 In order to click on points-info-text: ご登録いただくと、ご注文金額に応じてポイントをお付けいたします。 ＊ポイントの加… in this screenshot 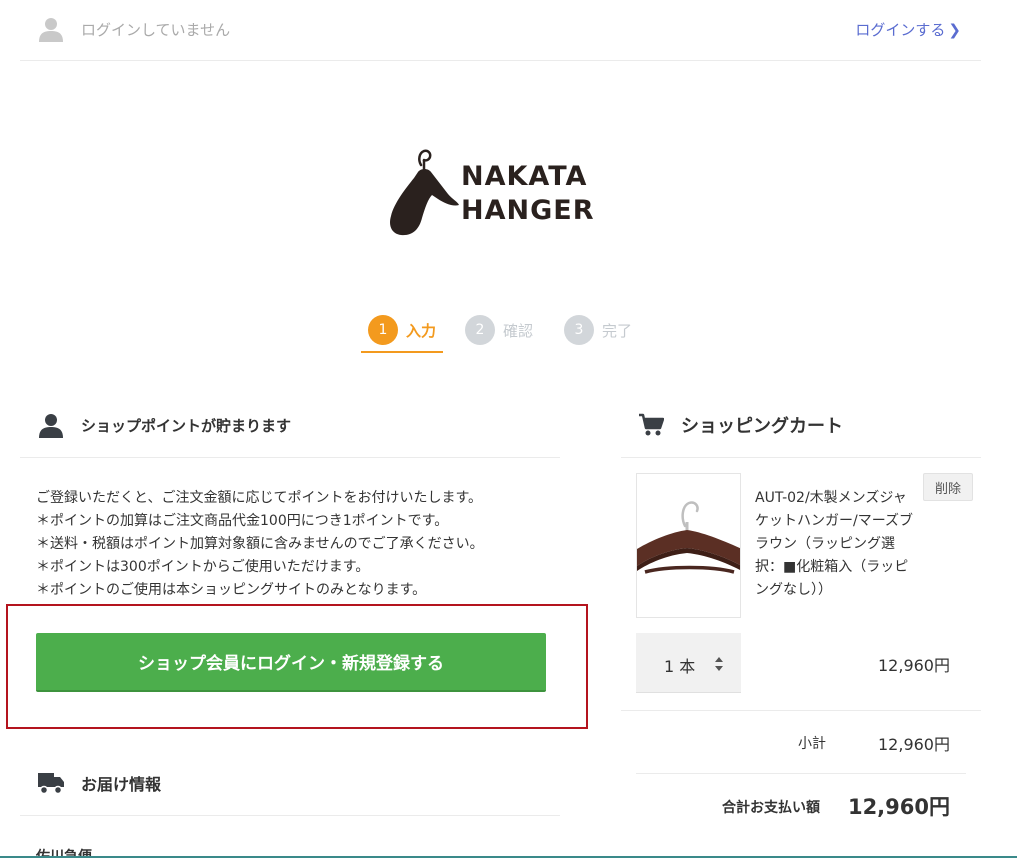, I will do `click(260, 544)`.